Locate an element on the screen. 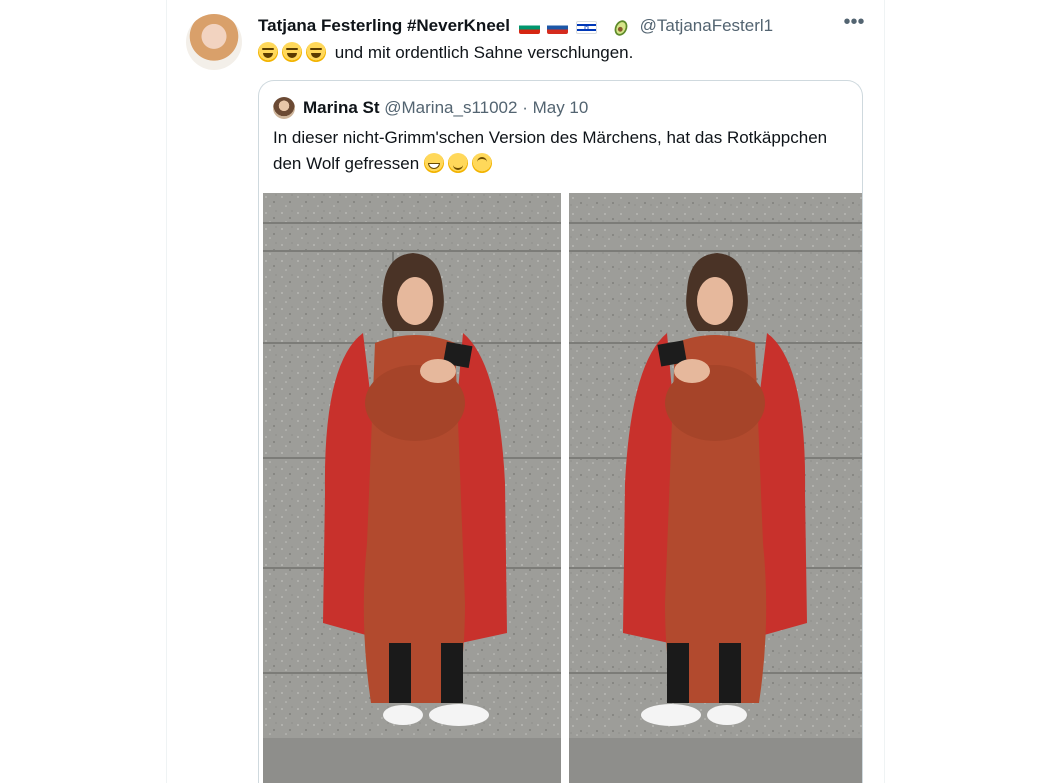 Image resolution: width=1050 pixels, height=783 pixels. flag-bulgaria-icon is located at coordinates (529, 27).